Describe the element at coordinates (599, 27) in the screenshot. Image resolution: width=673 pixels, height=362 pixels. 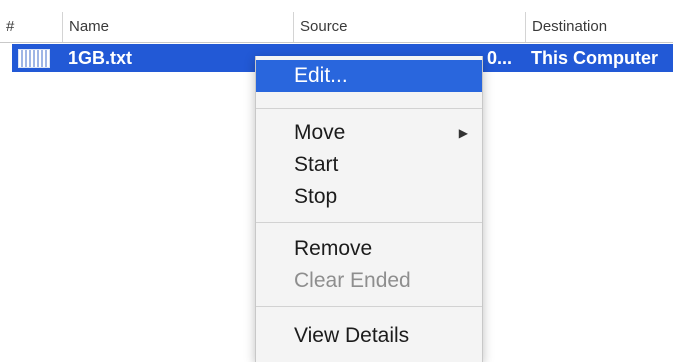
I see `column-header-destination: Destination` at that location.